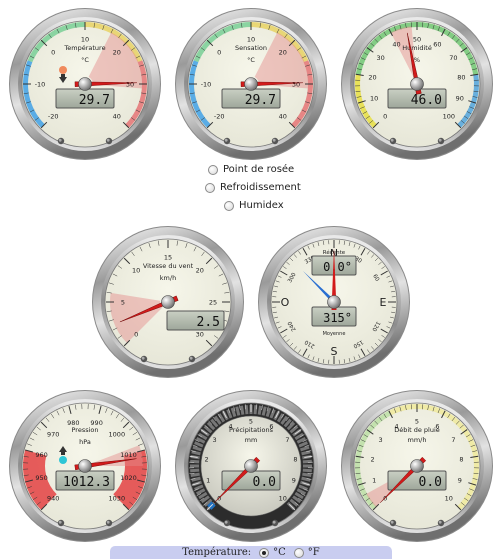 The height and width of the screenshot is (559, 503). I want to click on wind-speed-gauge: 0 5 10 15 20 25 30 Vitesse du vent km/h 2.5, so click(168, 302).